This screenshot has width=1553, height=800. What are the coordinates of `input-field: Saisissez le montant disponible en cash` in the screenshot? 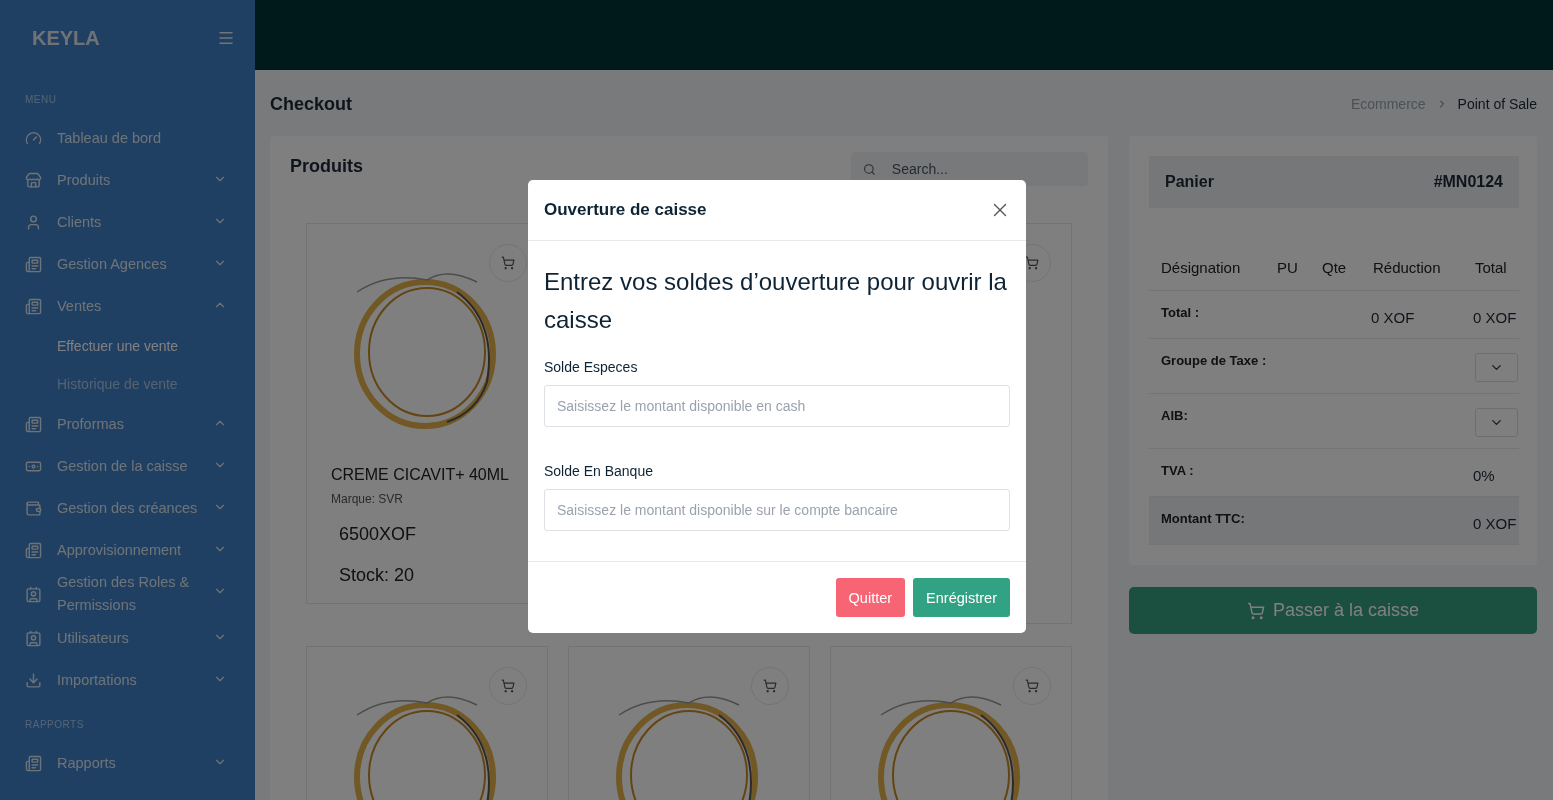 It's located at (777, 406).